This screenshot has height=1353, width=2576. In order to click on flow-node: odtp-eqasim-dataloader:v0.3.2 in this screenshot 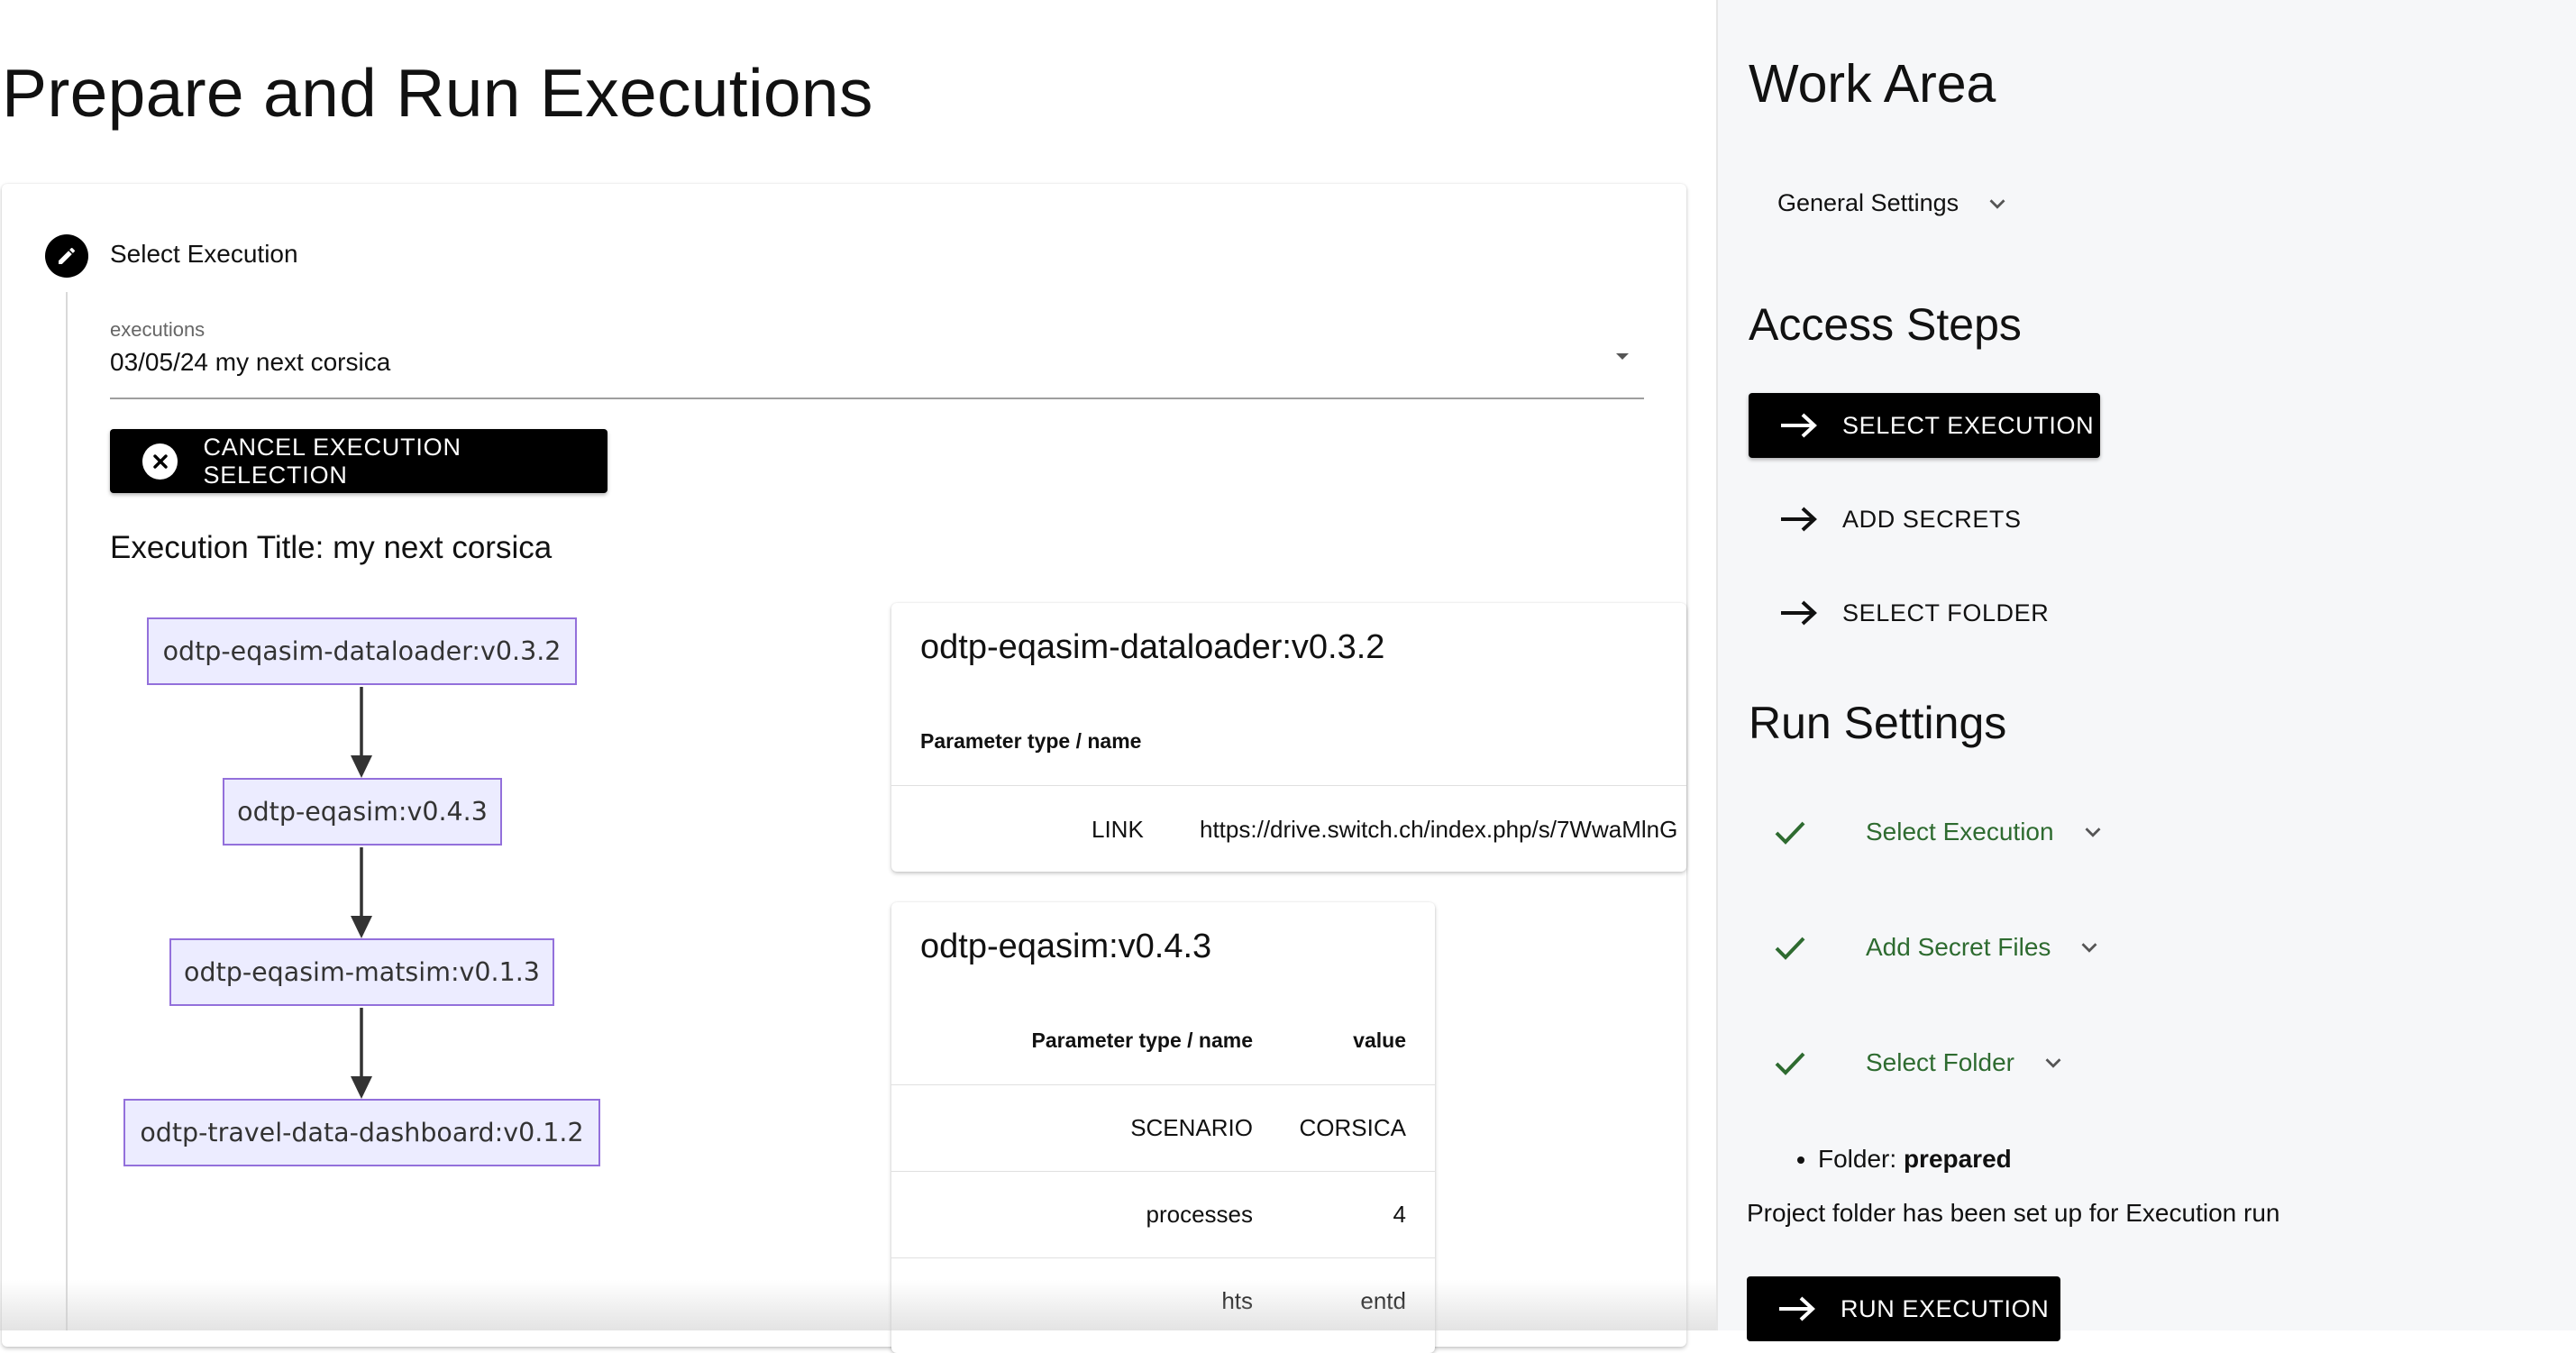, I will do `click(362, 651)`.